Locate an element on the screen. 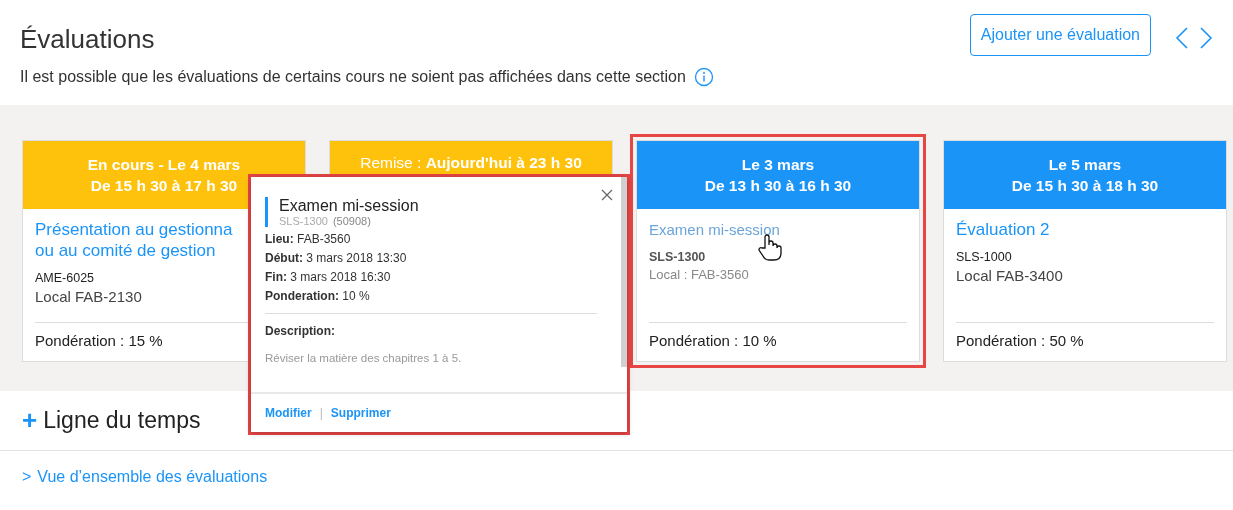 Image resolution: width=1233 pixels, height=510 pixels. scrollbar is located at coordinates (624, 272).